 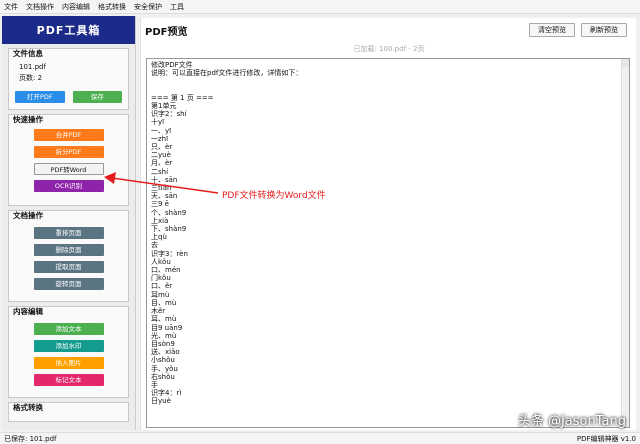 What do you see at coordinates (68, 250) in the screenshot?
I see `delete-pages-button: 删除页面` at bounding box center [68, 250].